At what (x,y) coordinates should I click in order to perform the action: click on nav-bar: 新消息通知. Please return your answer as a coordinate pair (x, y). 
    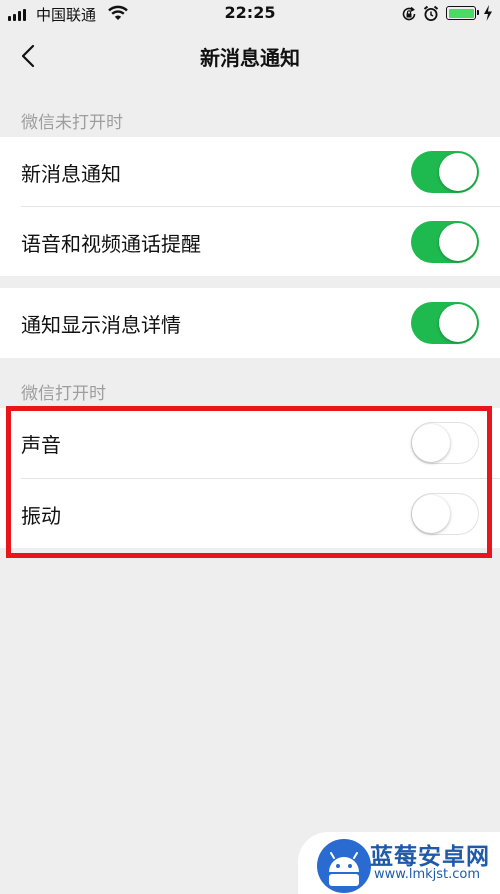
    Looking at the image, I should click on (250, 56).